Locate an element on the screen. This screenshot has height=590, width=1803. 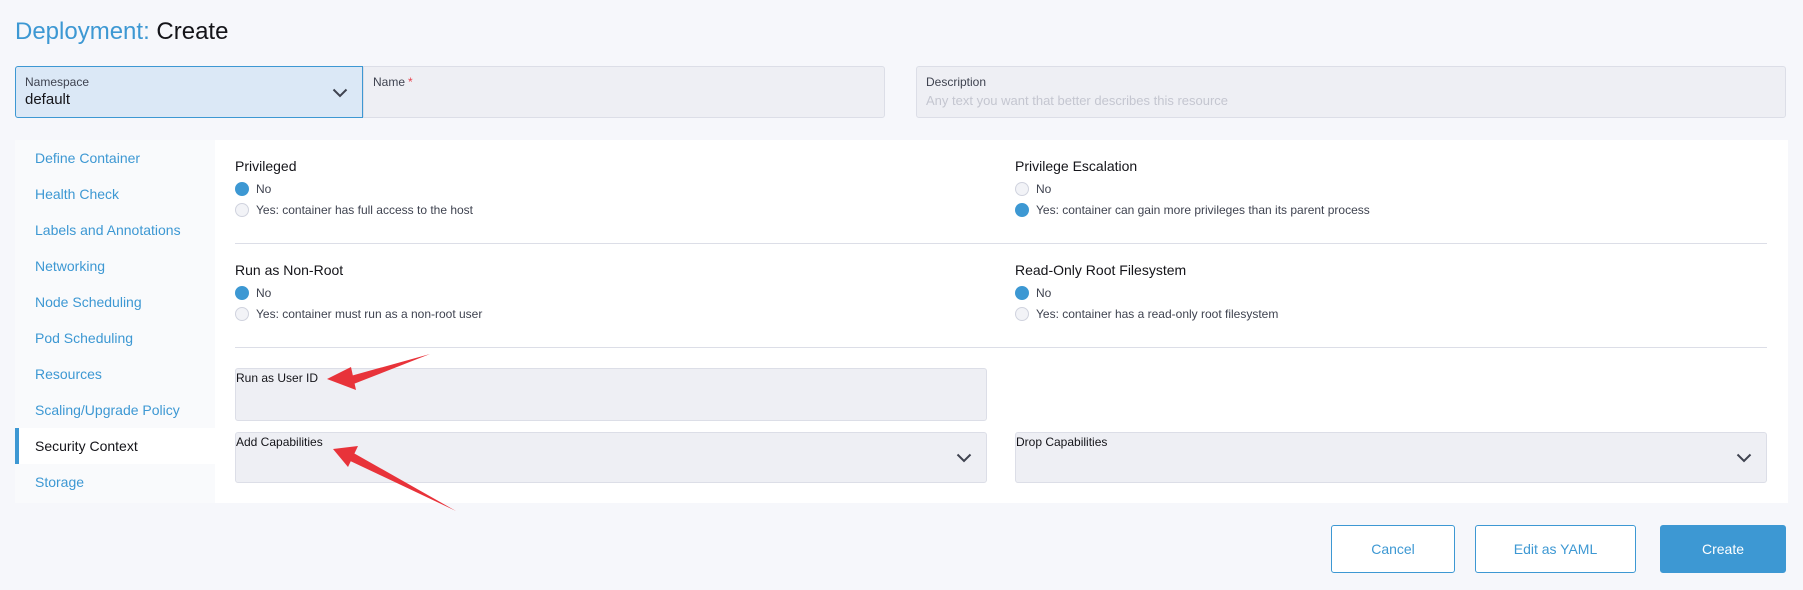
page-title-action: Create is located at coordinates (192, 31).